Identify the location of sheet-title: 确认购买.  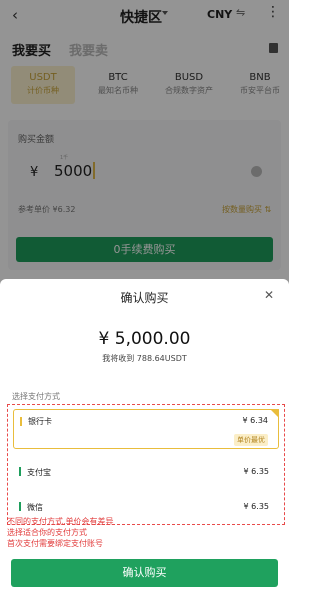
(144, 298).